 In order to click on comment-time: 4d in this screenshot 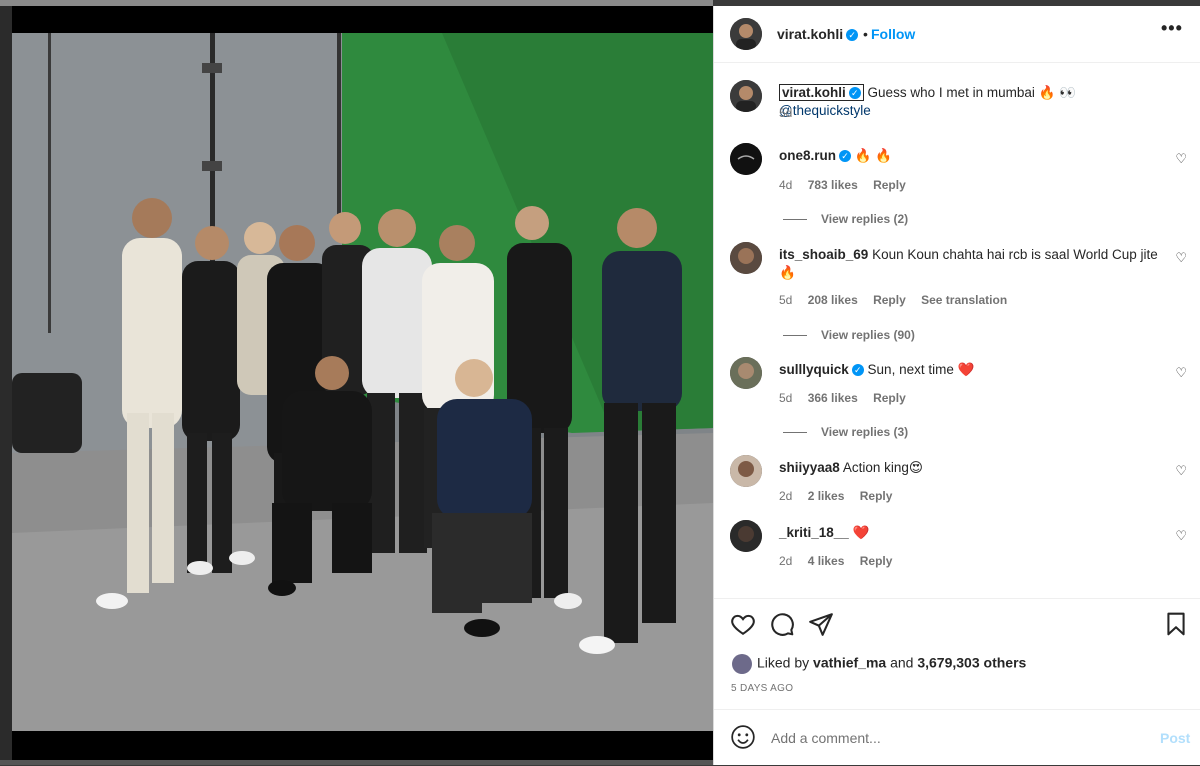, I will do `click(786, 185)`.